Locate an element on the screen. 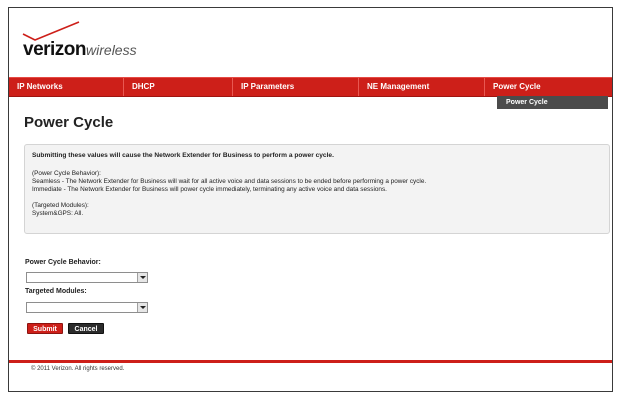 The image size is (620, 399). nav-item-ip-networks: IP Networks is located at coordinates (66, 87).